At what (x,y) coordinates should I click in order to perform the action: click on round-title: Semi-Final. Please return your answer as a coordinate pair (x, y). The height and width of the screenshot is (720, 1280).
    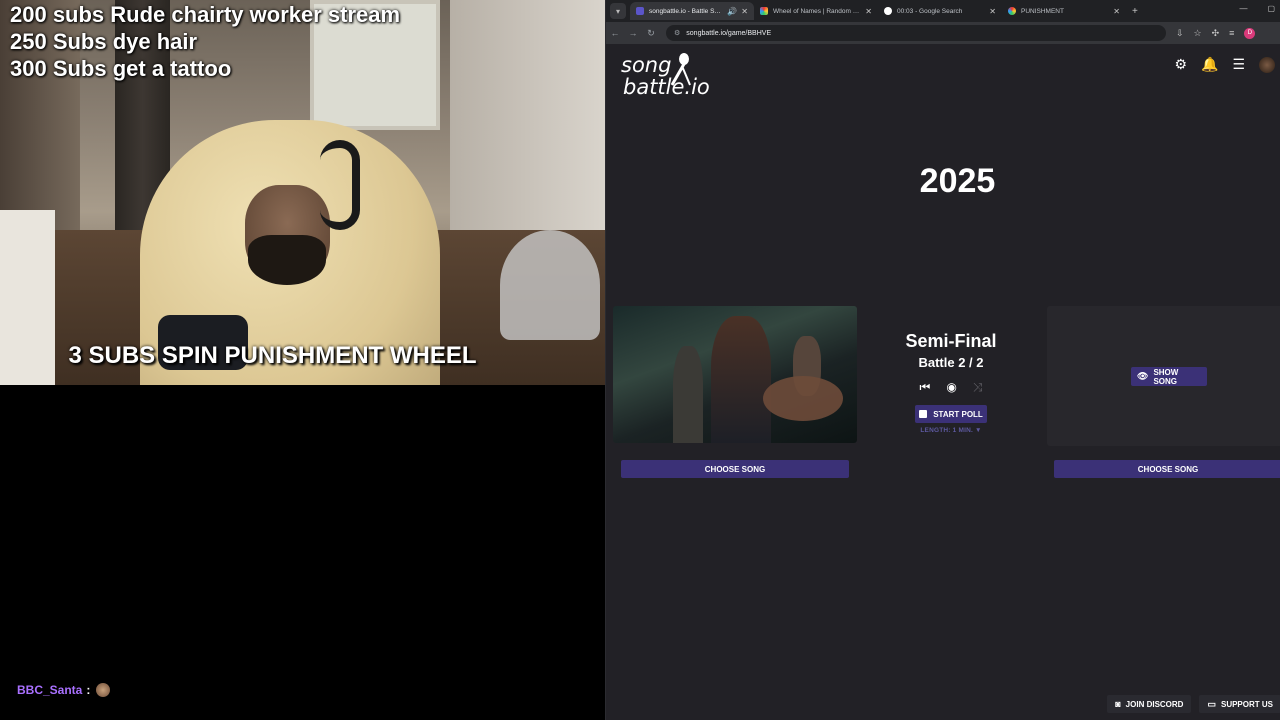
    Looking at the image, I should click on (951, 341).